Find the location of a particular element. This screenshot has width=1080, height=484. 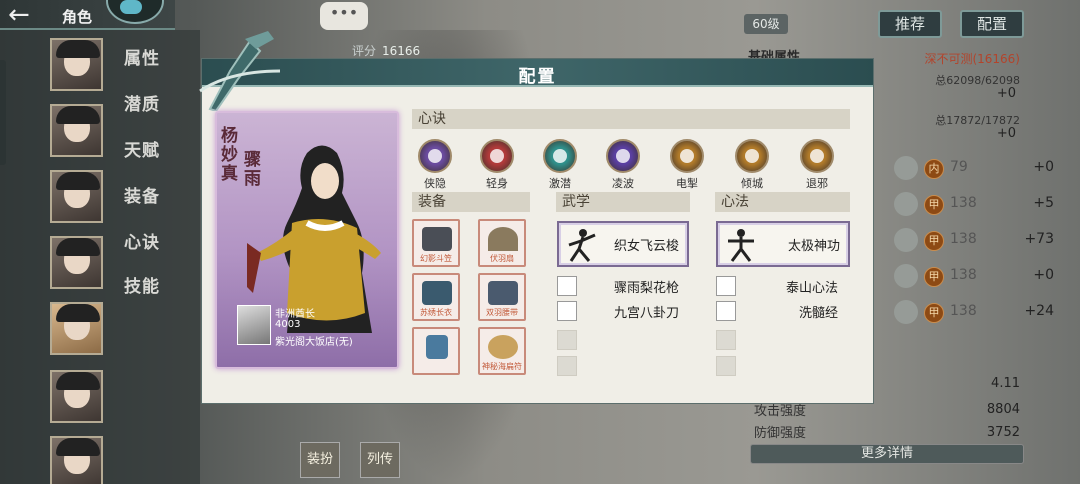

owner-guild: 紫光阁大饭店(无) is located at coordinates (314, 342).